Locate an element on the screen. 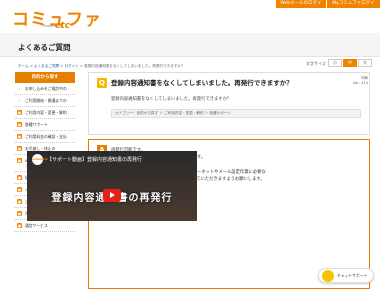  font-size-large-button: 大 is located at coordinates (365, 63).